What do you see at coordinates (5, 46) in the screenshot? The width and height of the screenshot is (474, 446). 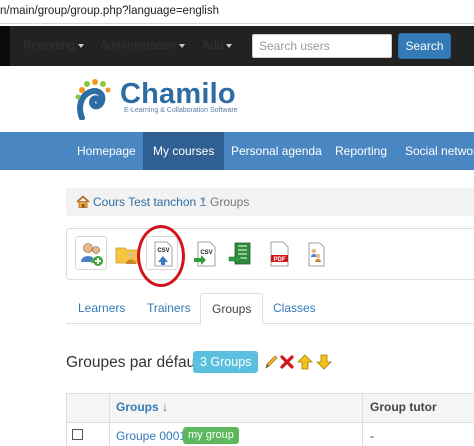 I see `admin-bar-edge` at bounding box center [5, 46].